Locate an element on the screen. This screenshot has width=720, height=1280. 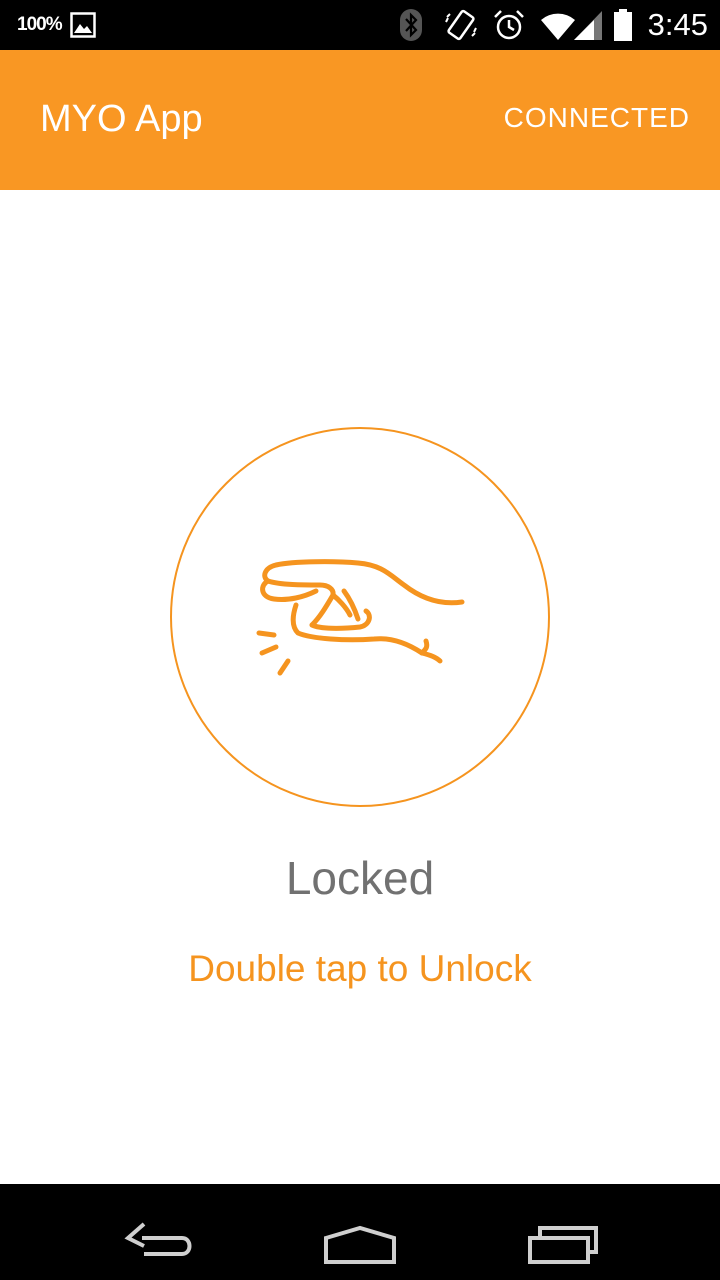
recents-icon is located at coordinates (563, 1245).